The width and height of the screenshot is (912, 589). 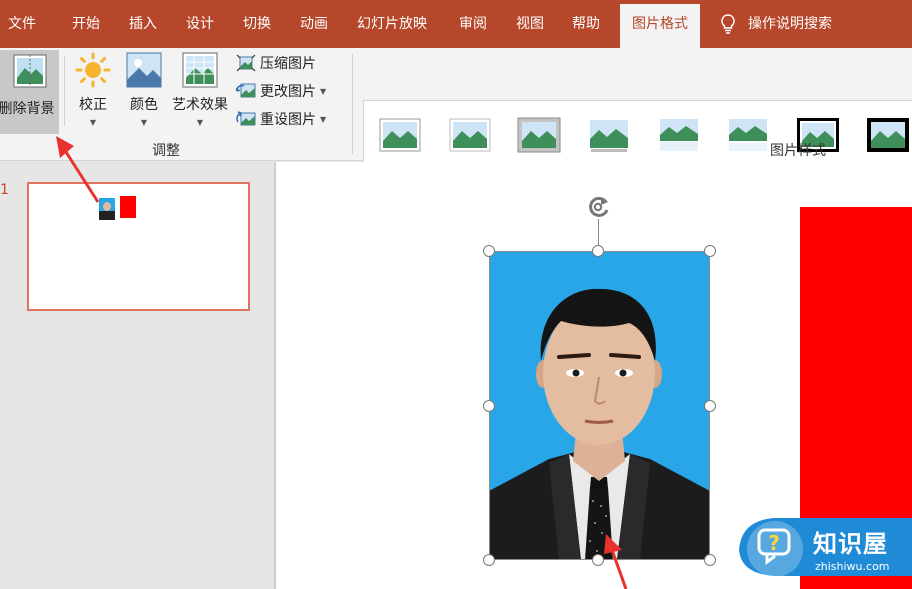 I want to click on watermark-logo: ? 知识屋 zhishiwu.com, so click(x=824, y=552).